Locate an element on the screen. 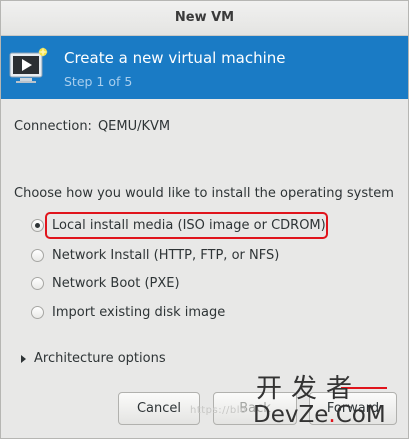 This screenshot has height=439, width=409. header-banner: Create a new virtual machine Step 1 of 5 is located at coordinates (204, 67).